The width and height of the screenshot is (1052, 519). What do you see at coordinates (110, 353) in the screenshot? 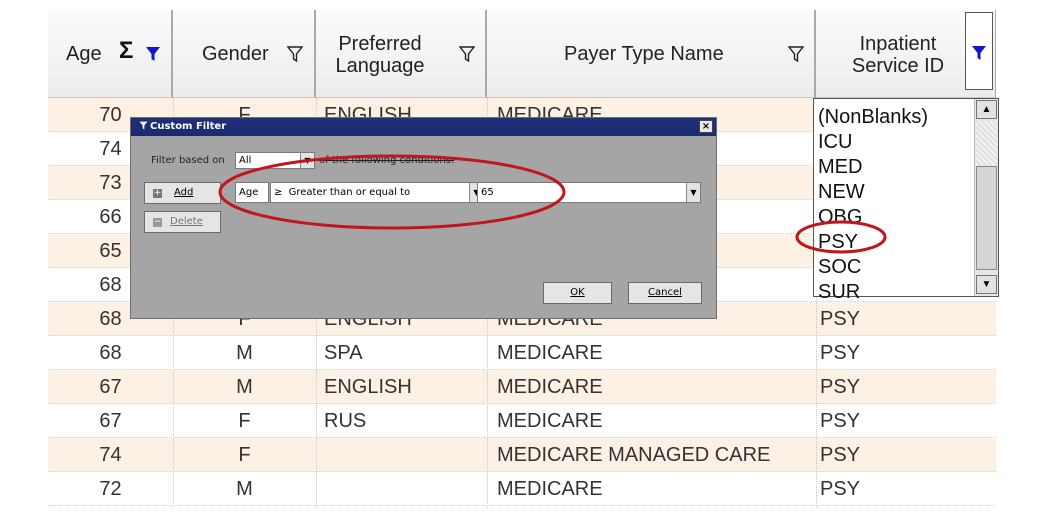
I see `cell-age: 68` at bounding box center [110, 353].